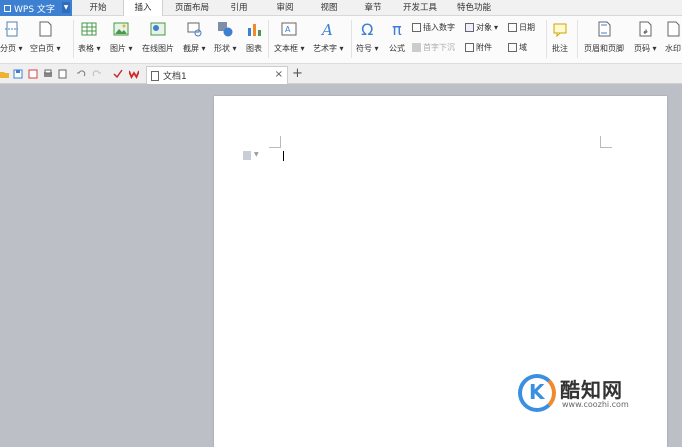  Describe the element at coordinates (279, 74) in the screenshot. I see `close-tab-icon: ×` at that location.